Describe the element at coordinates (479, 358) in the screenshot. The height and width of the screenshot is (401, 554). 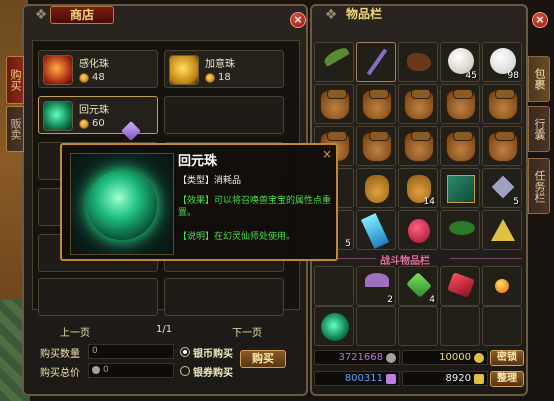
I see `gold-coin-icon` at that location.